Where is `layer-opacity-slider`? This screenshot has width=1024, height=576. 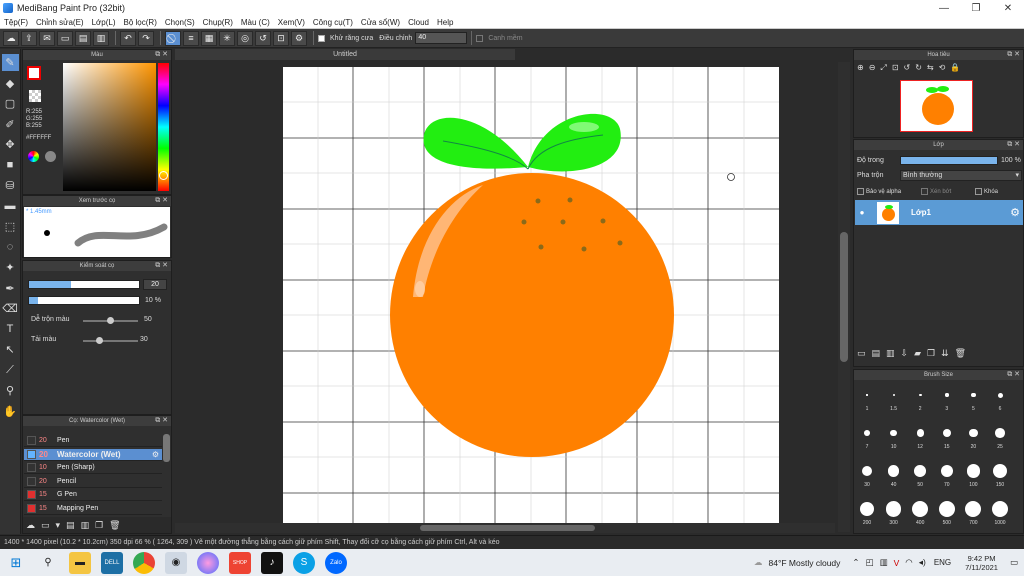
layer-opacity-slider is located at coordinates (949, 160).